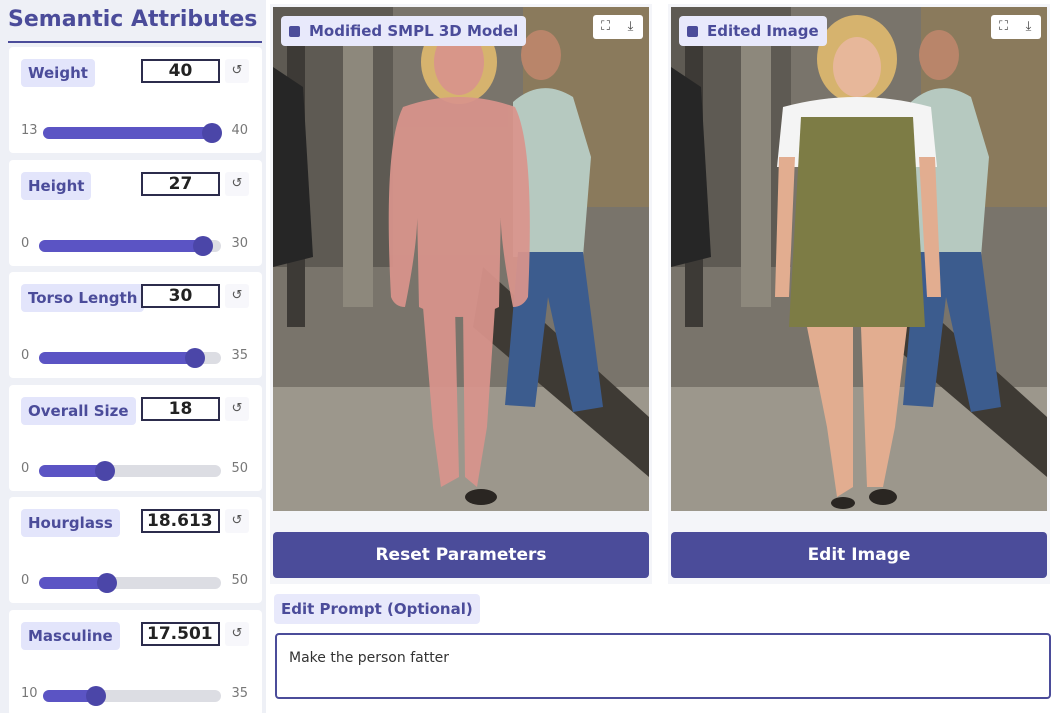  What do you see at coordinates (239, 243) in the screenshot?
I see `slider-max-label: 30` at bounding box center [239, 243].